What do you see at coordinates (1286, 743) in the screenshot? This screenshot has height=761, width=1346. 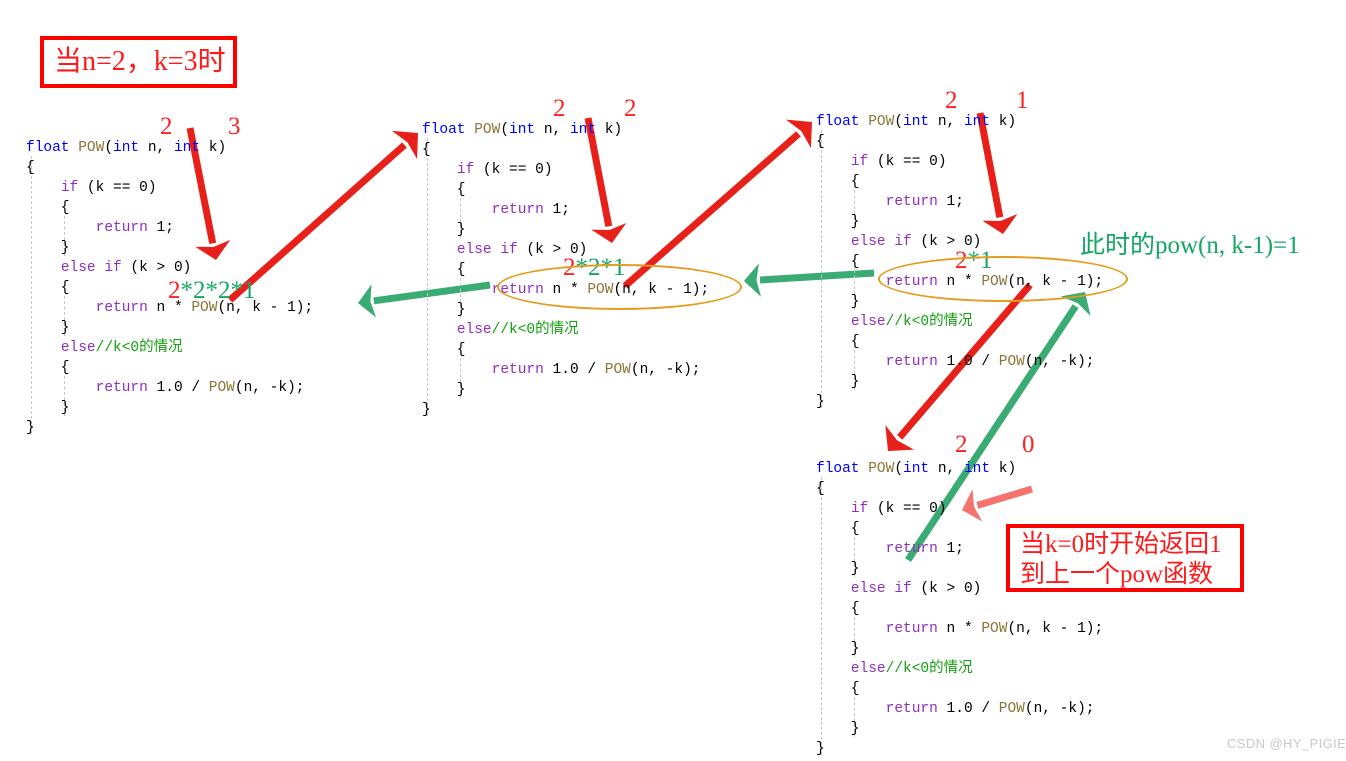 I see `csdn-watermark: CSDN @HY_PIGIE` at bounding box center [1286, 743].